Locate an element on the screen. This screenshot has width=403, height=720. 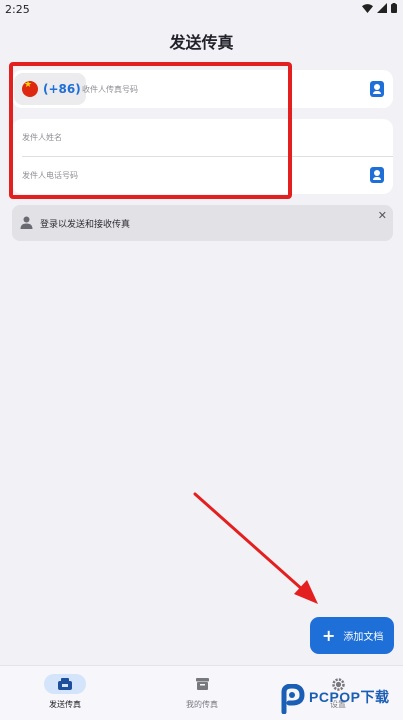
add-document-label: 添加文档 is located at coordinates (363, 637).